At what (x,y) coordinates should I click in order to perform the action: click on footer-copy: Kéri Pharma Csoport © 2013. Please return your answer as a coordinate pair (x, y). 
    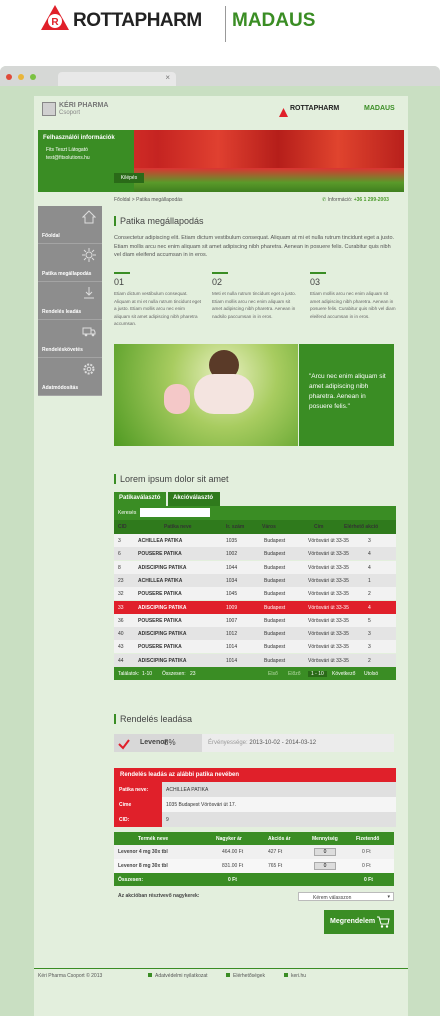
    Looking at the image, I should click on (70, 976).